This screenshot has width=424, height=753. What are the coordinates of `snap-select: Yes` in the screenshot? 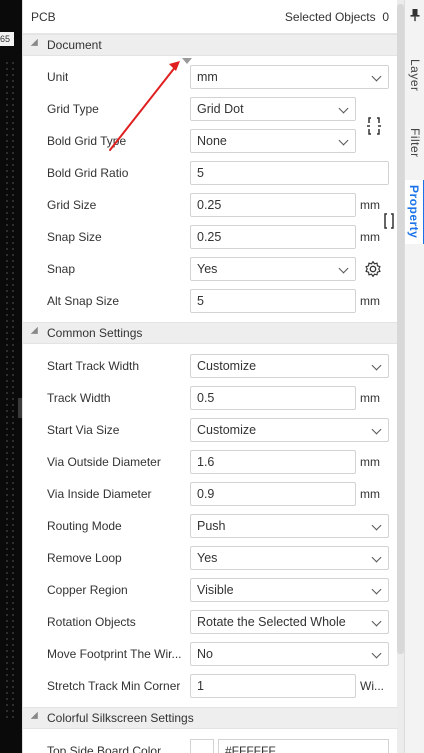 It's located at (273, 269).